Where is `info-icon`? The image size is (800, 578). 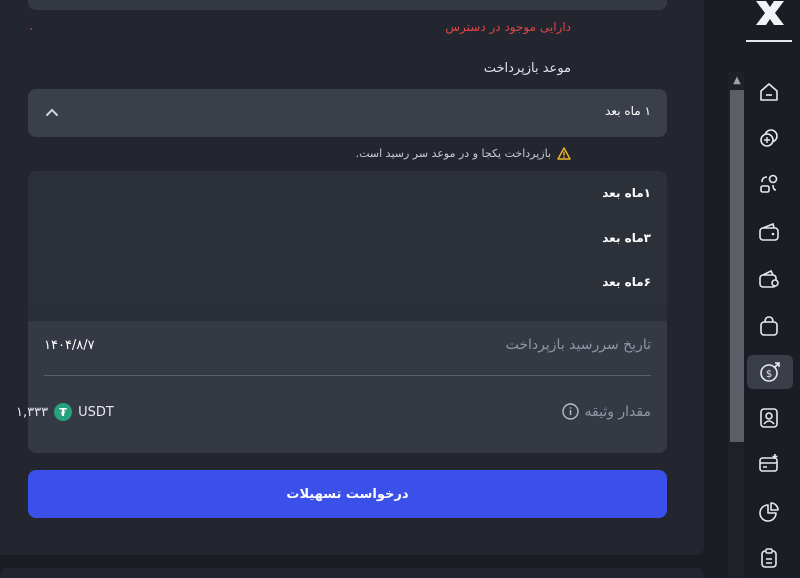 info-icon is located at coordinates (570, 411).